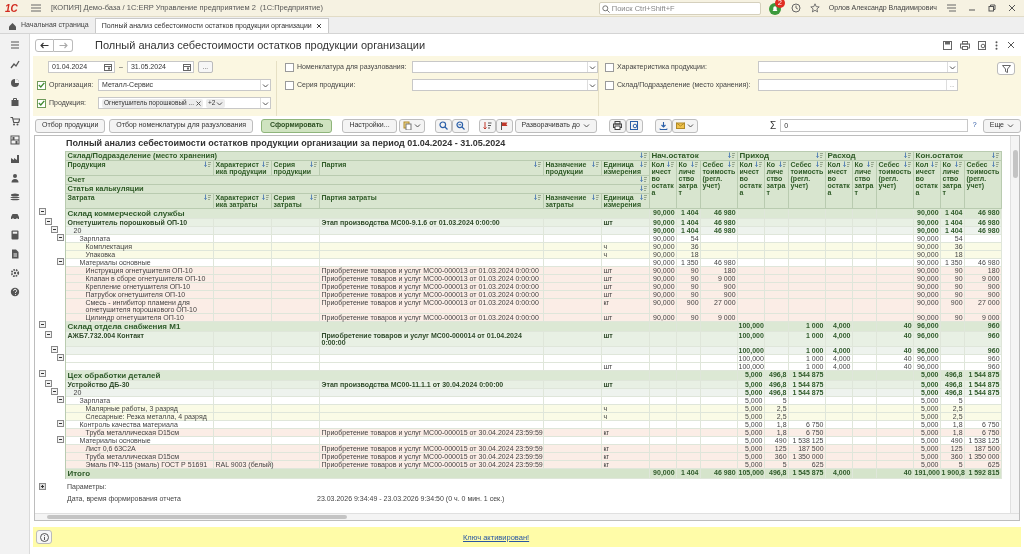 The image size is (1024, 554). I want to click on export-button, so click(663, 125).